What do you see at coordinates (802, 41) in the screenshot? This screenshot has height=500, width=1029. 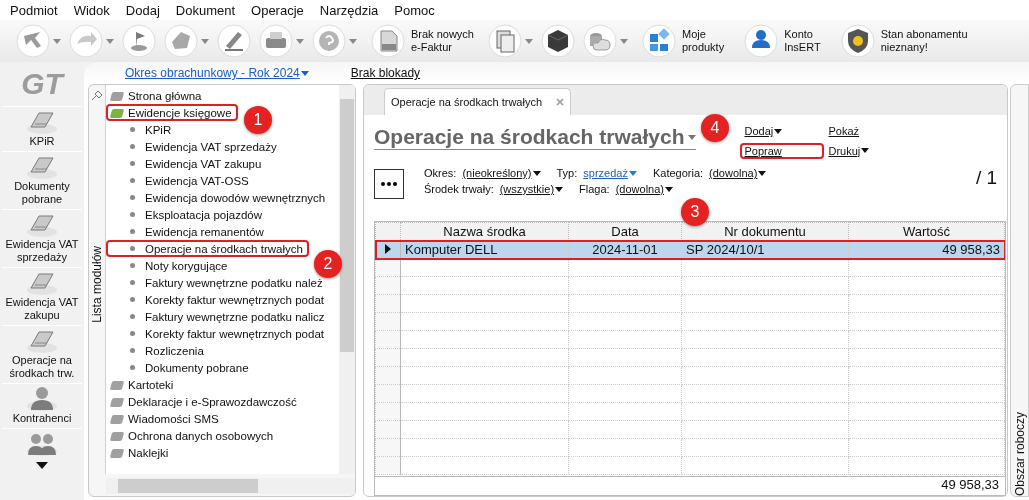 I see `toolbar-label: Konto InsERT` at bounding box center [802, 41].